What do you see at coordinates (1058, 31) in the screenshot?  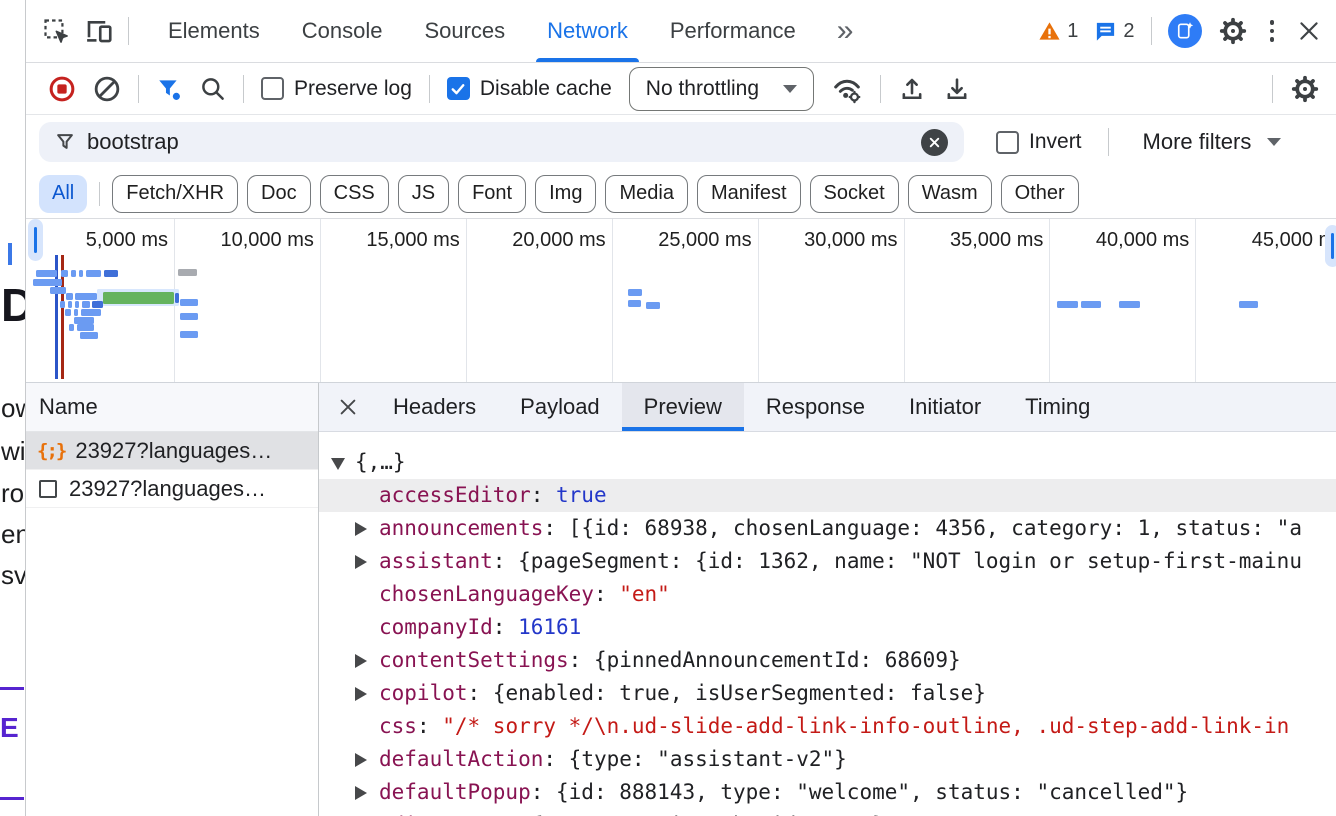 I see `issues-warning-counter: 1` at bounding box center [1058, 31].